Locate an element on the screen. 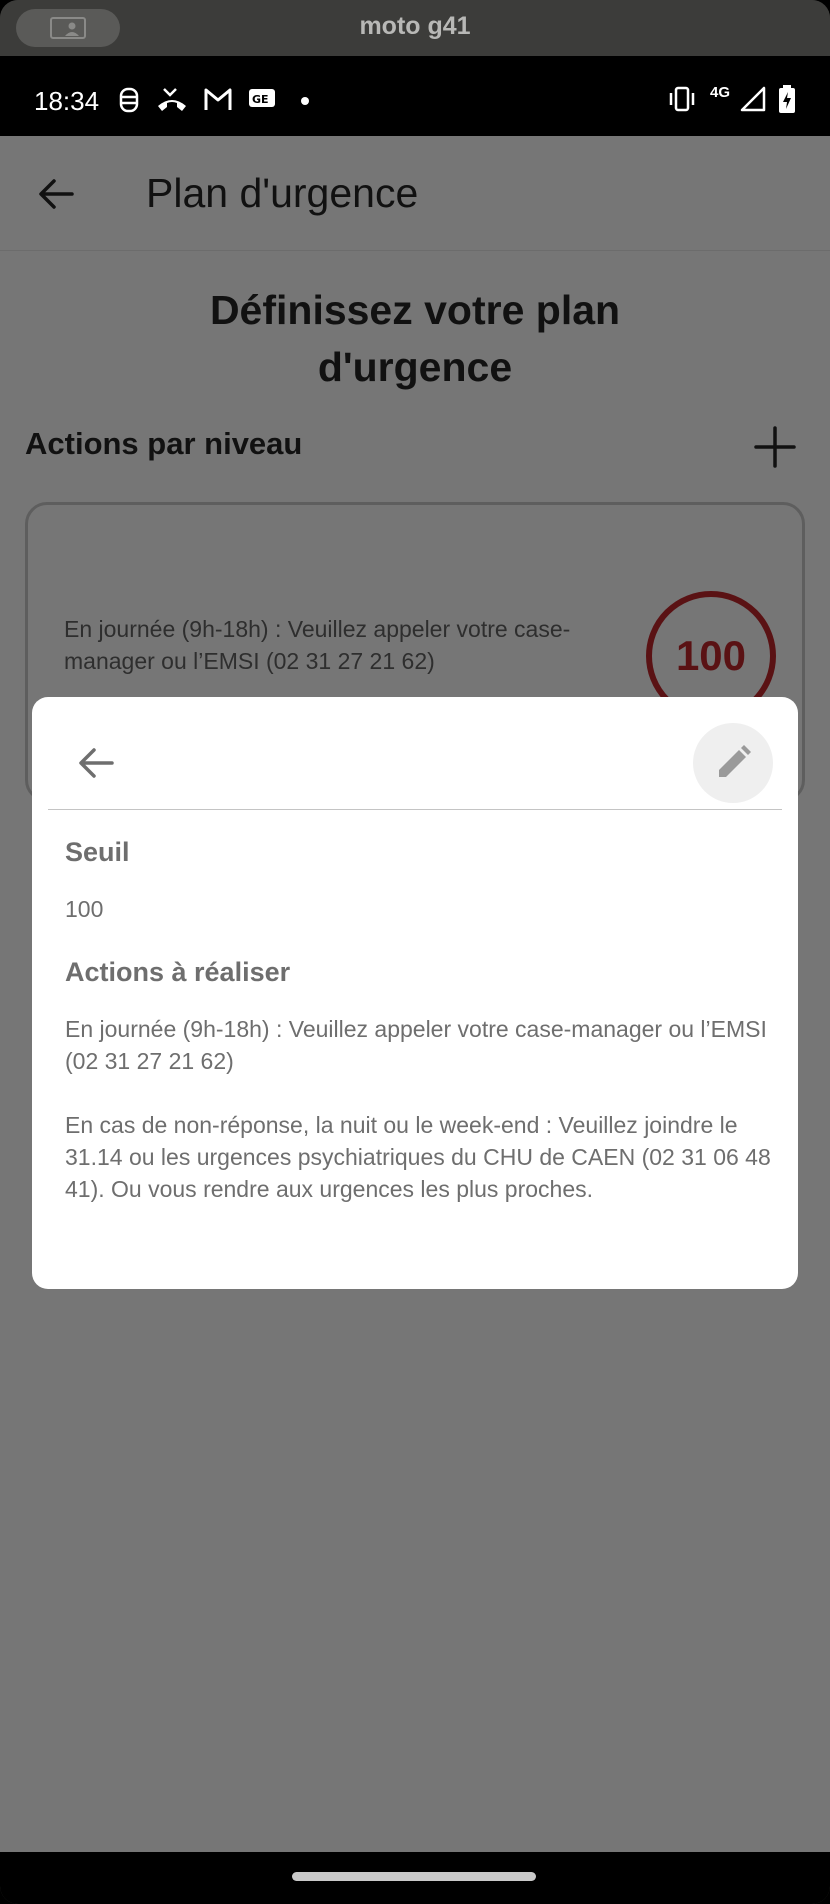 Image resolution: width=830 pixels, height=1904 pixels. edit-button is located at coordinates (733, 763).